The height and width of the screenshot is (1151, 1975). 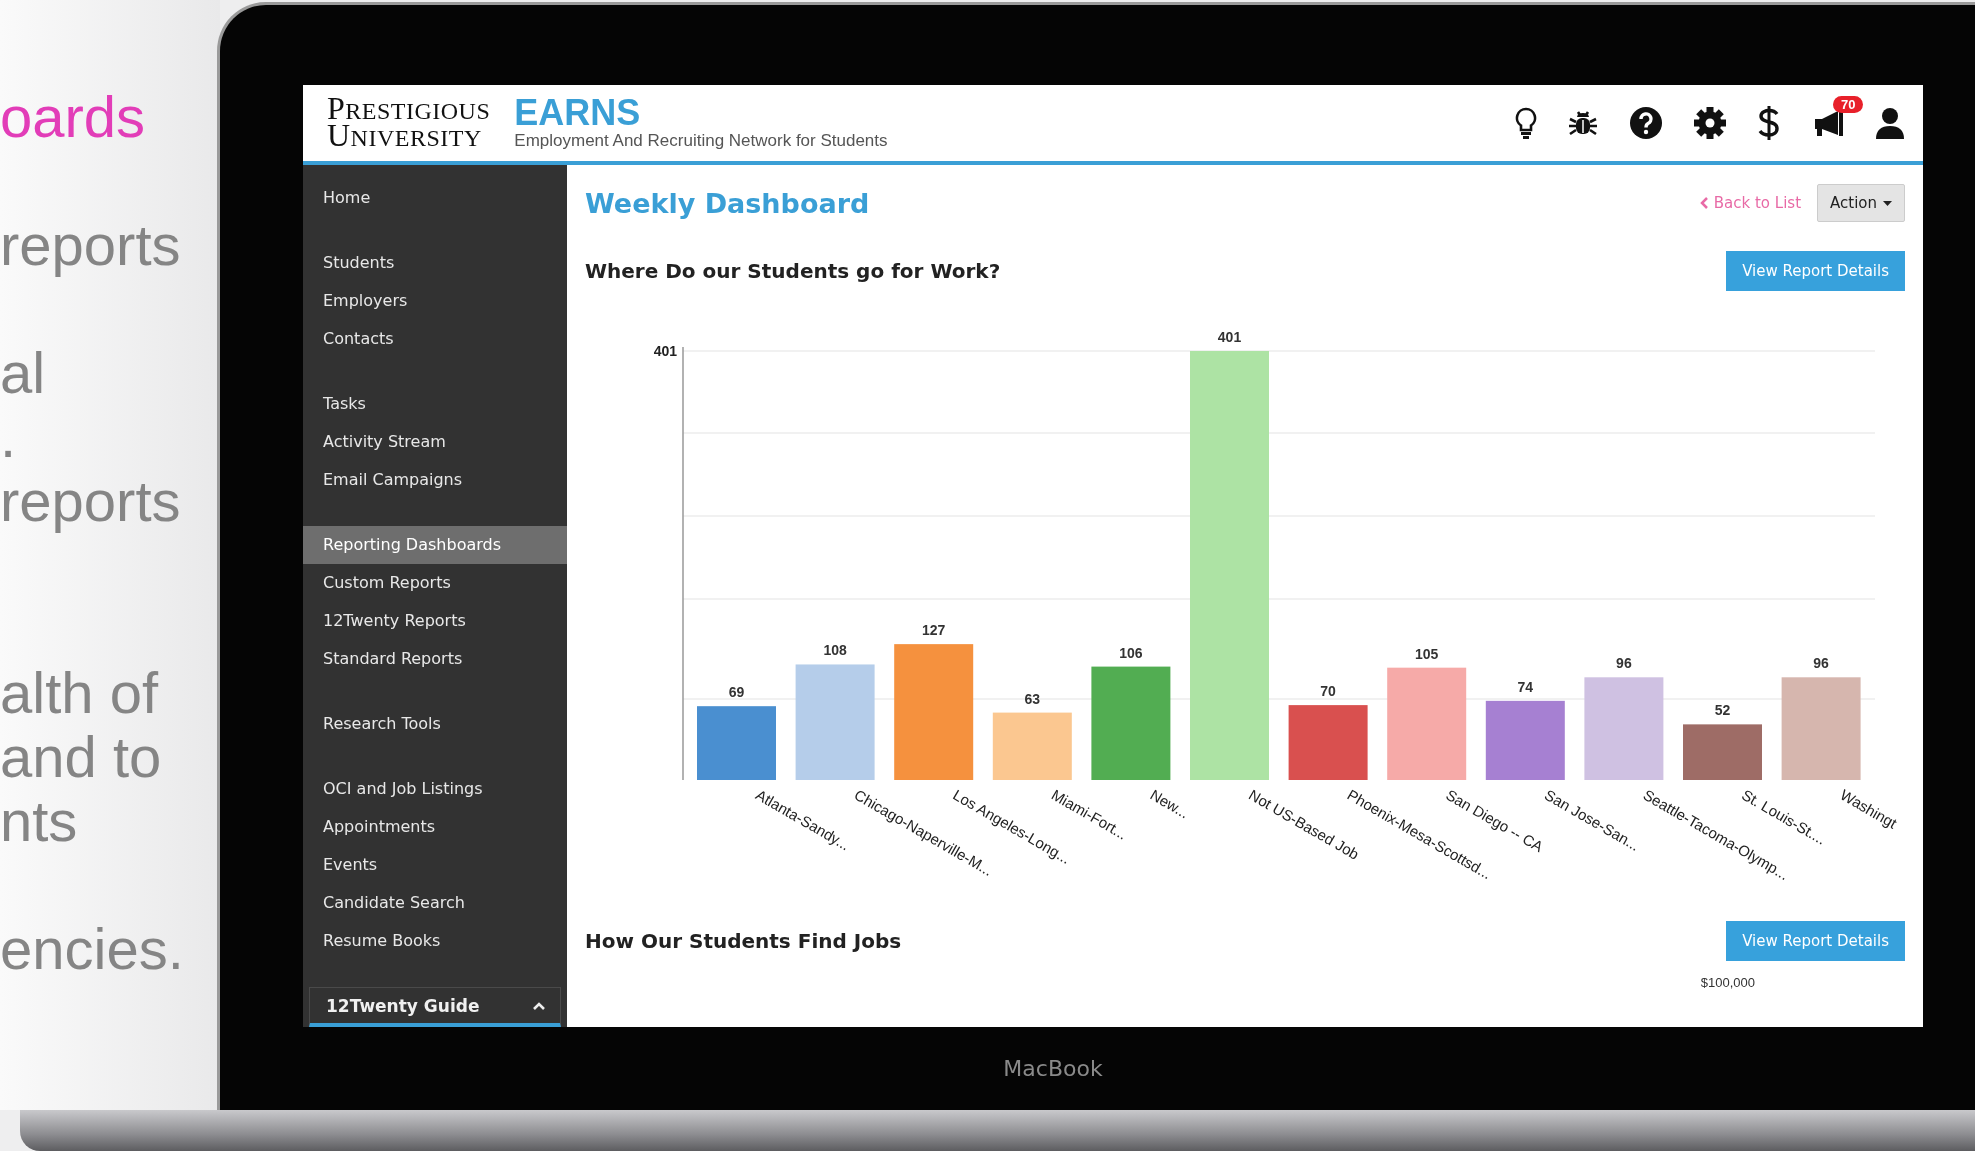 I want to click on university-logo-text: UNIVERSITY, so click(x=404, y=136).